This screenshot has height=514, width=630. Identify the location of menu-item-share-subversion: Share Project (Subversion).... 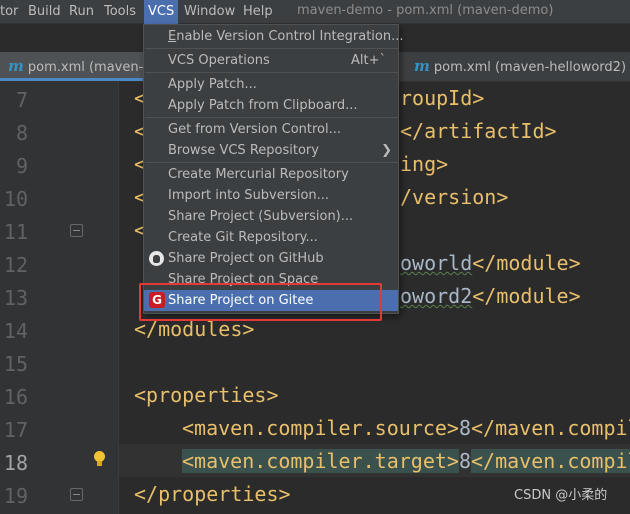
(271, 216).